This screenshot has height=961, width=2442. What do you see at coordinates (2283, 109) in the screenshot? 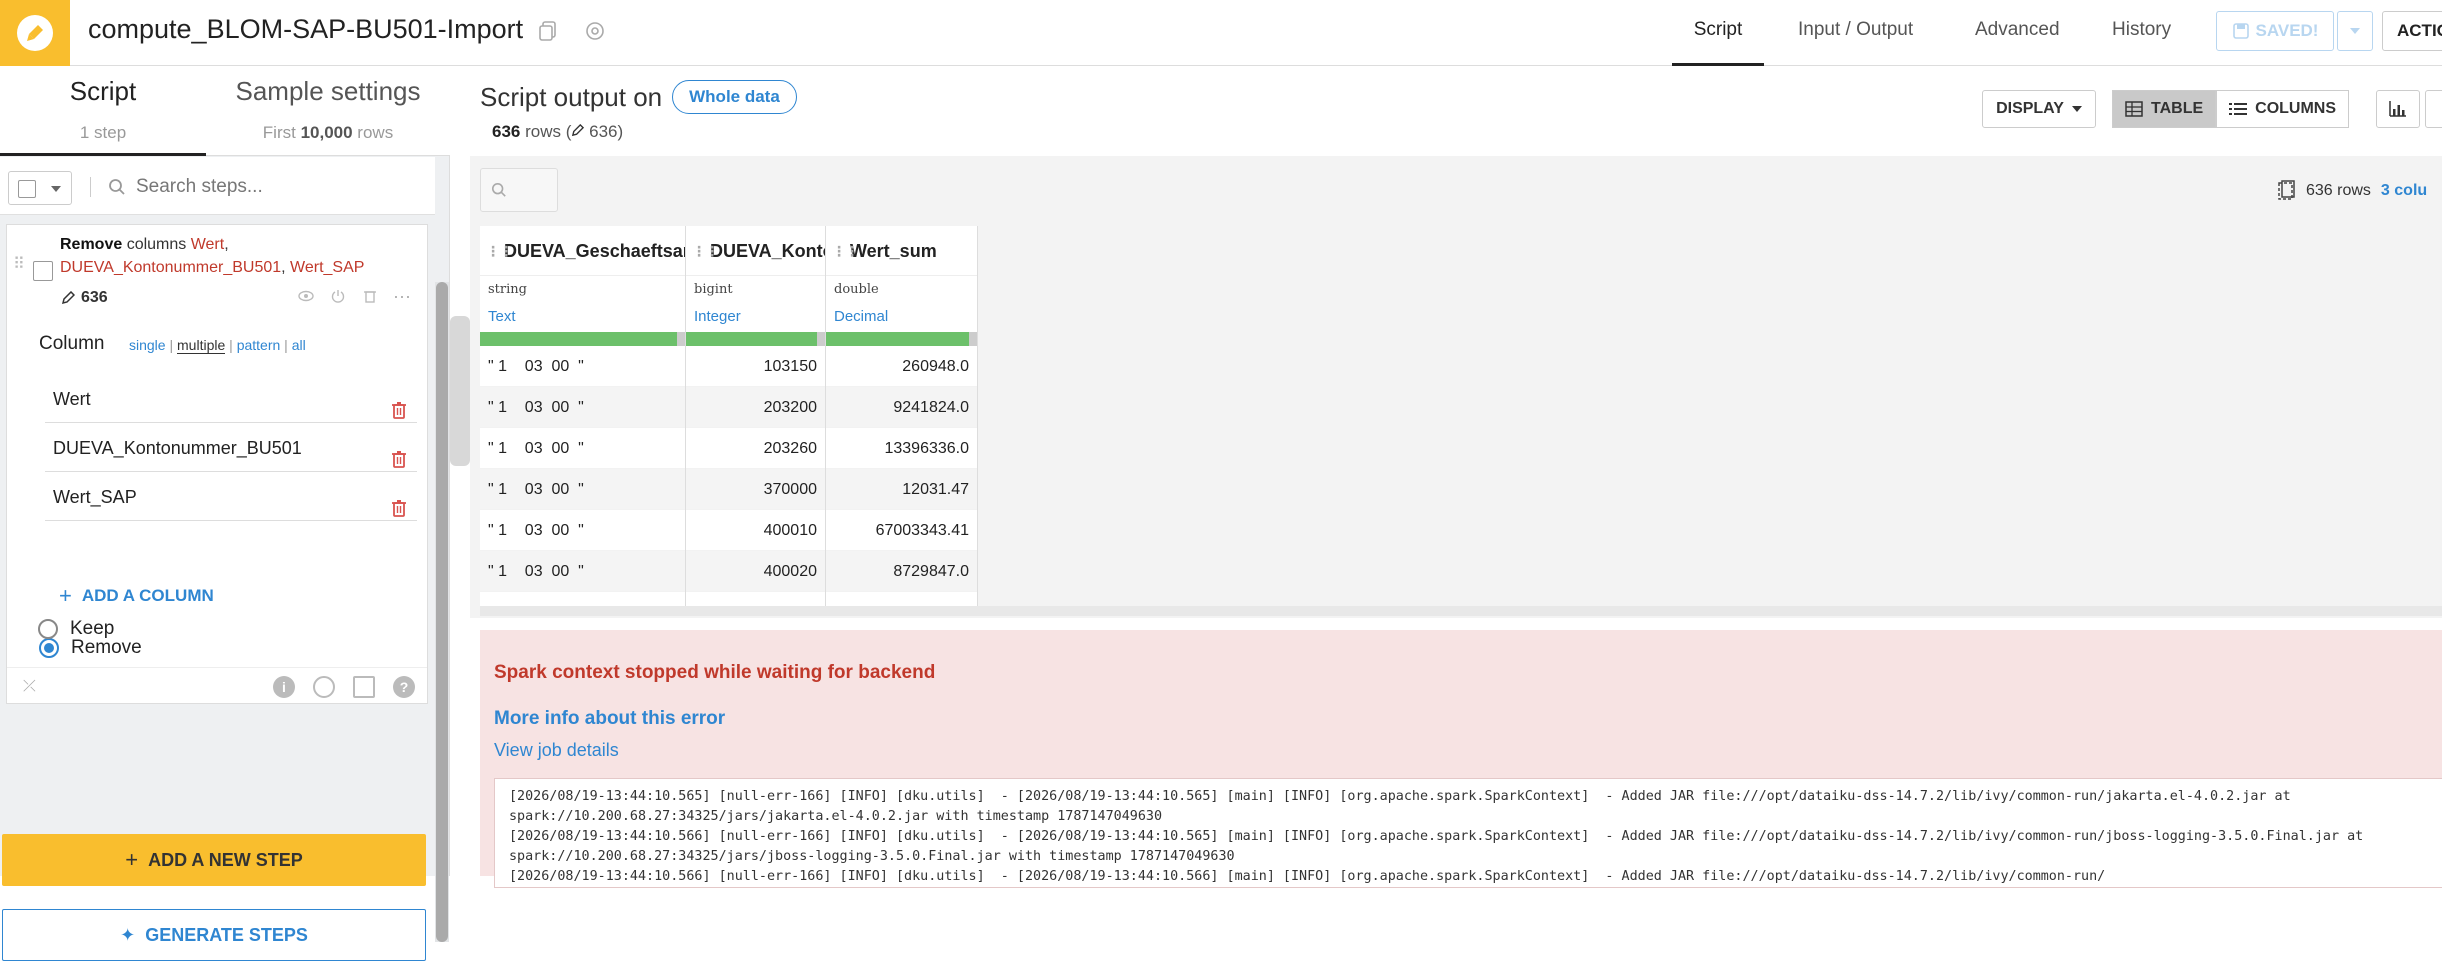
I see `columns-view-button: COLUMNS` at bounding box center [2283, 109].